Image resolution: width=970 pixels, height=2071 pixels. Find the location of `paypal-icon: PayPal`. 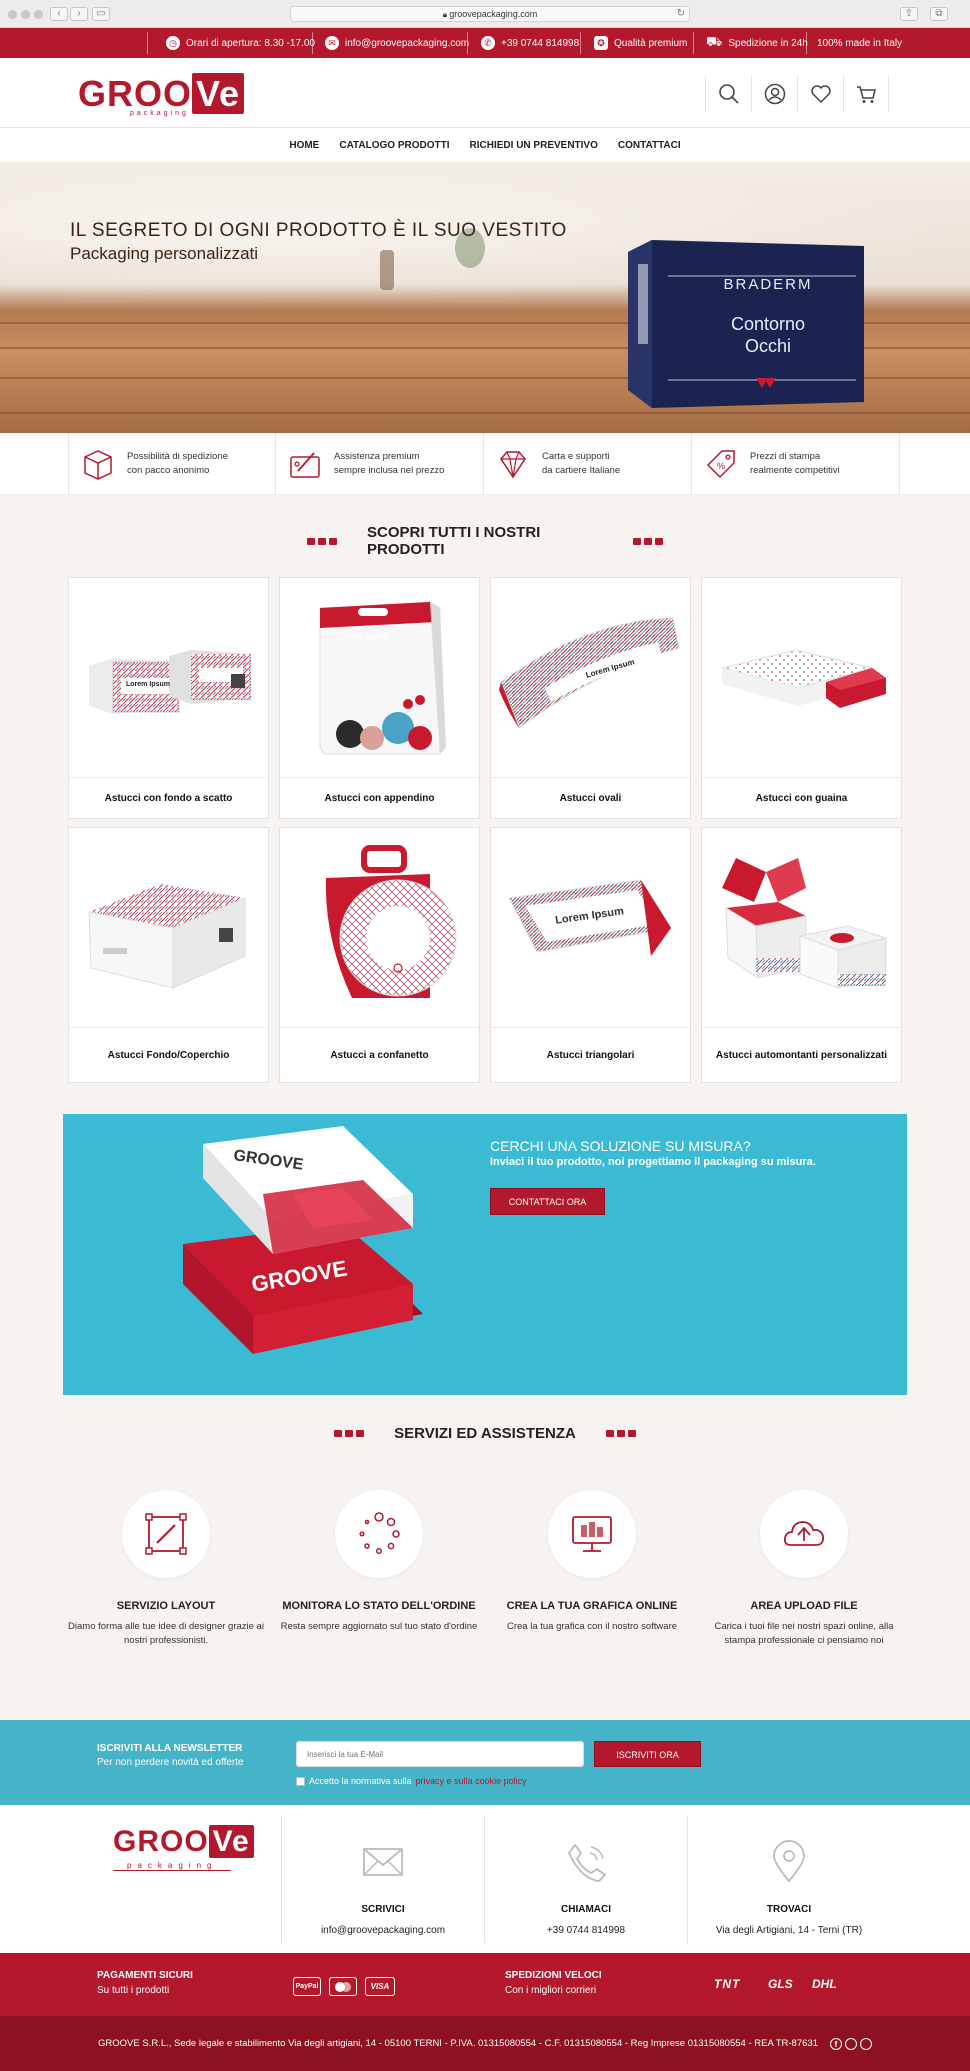

paypal-icon: PayPal is located at coordinates (307, 1986).